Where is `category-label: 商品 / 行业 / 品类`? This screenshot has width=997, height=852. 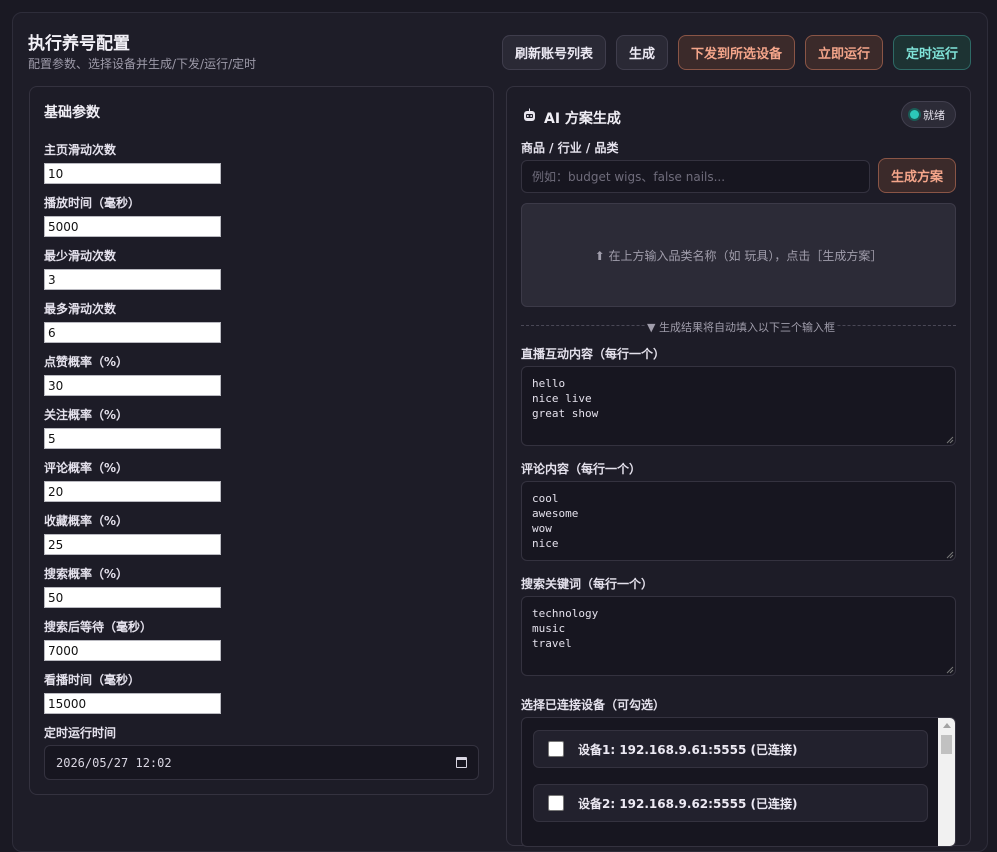
category-label: 商品 / 行业 / 品类 is located at coordinates (570, 148).